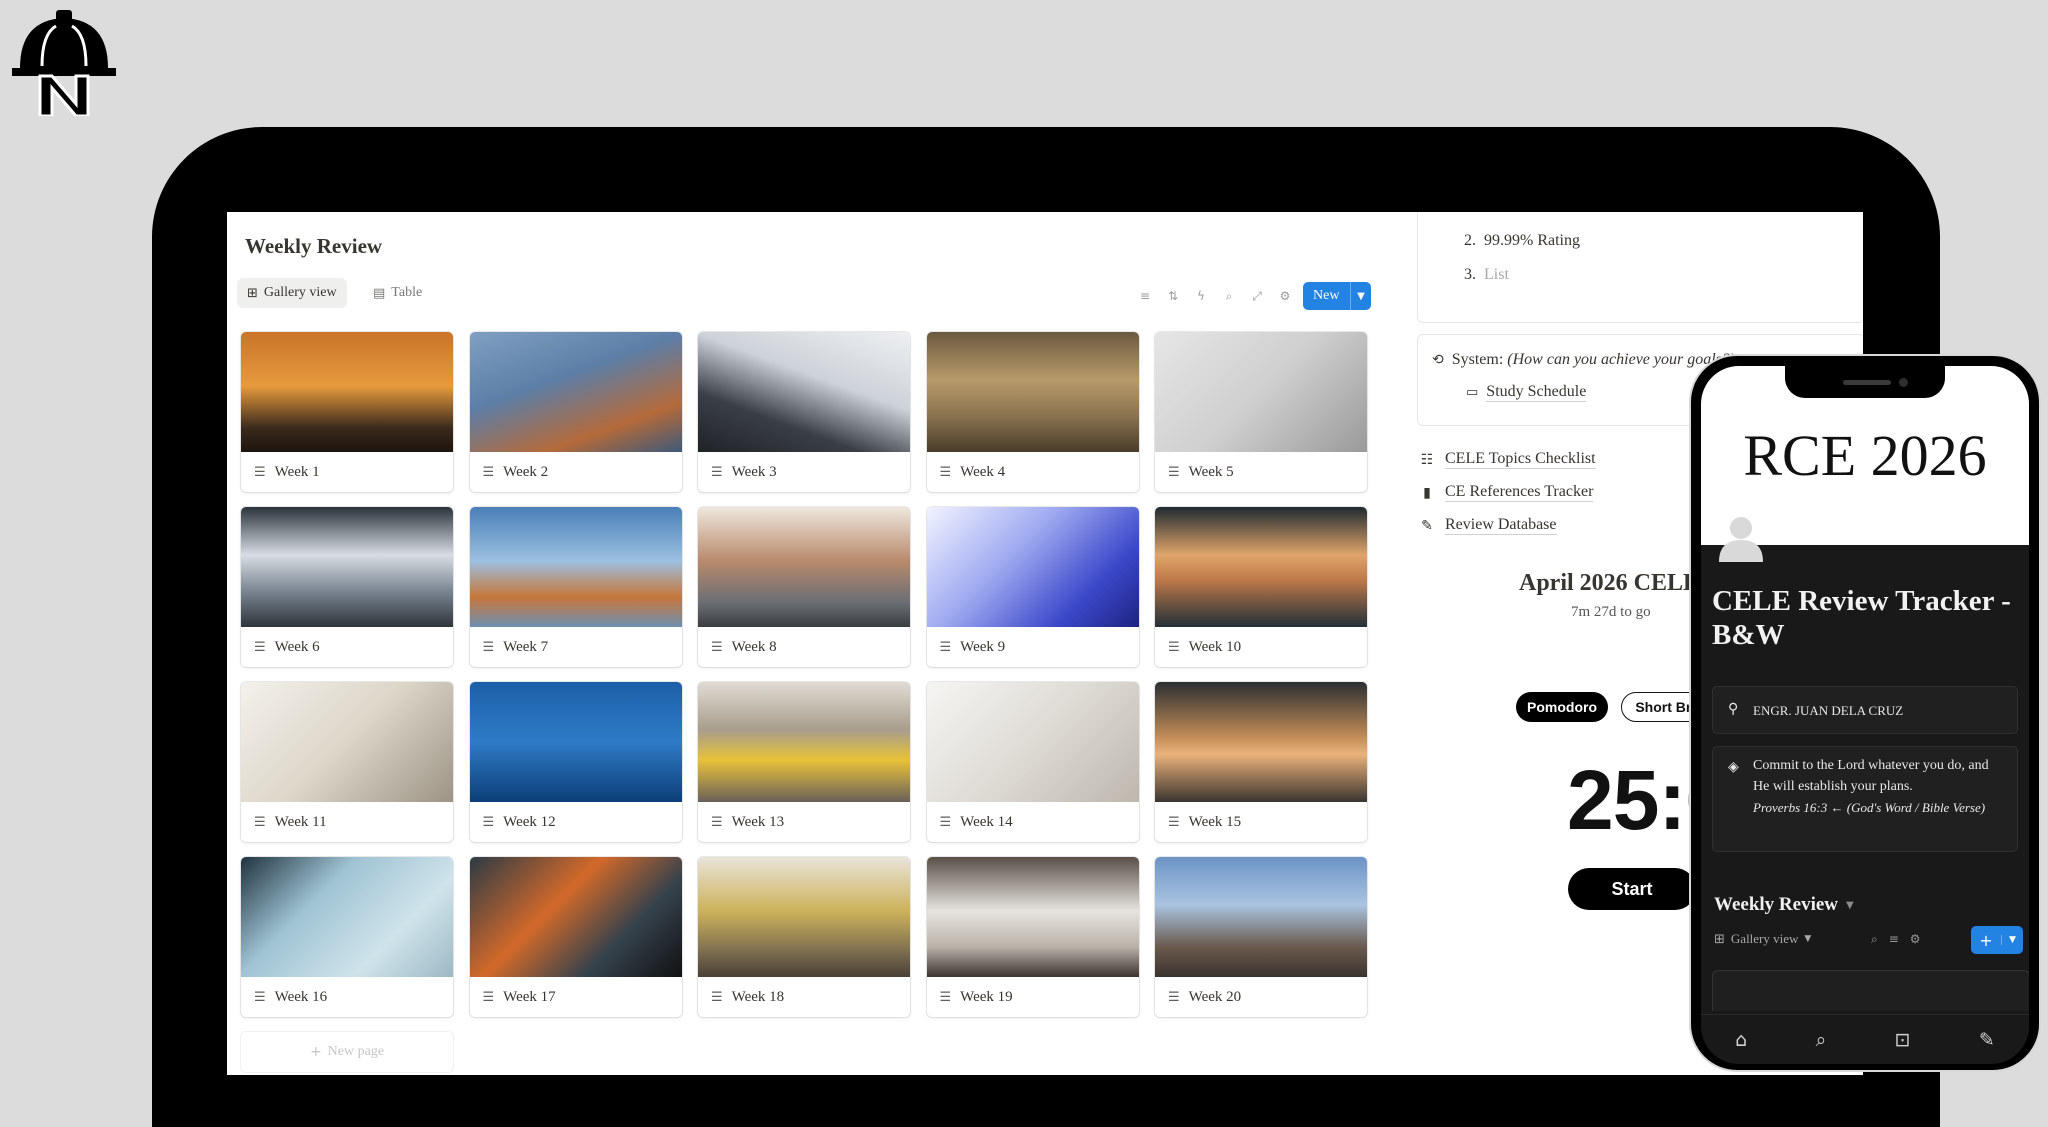 Image resolution: width=2048 pixels, height=1127 pixels. What do you see at coordinates (1257, 296) in the screenshot?
I see `expand-icon: ⤢` at bounding box center [1257, 296].